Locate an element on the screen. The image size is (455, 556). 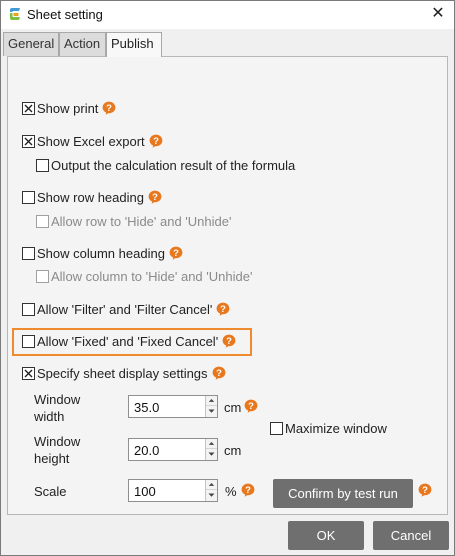
show-print-label: Show print is located at coordinates (68, 108).